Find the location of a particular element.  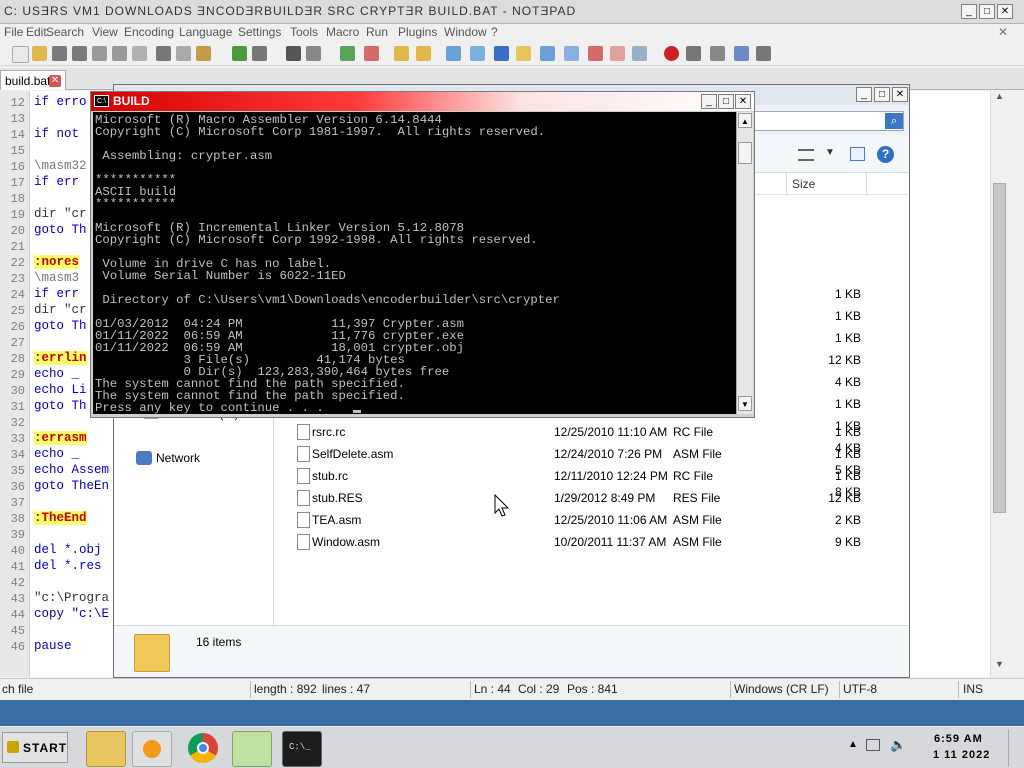

udl-icon is located at coordinates (523, 53).